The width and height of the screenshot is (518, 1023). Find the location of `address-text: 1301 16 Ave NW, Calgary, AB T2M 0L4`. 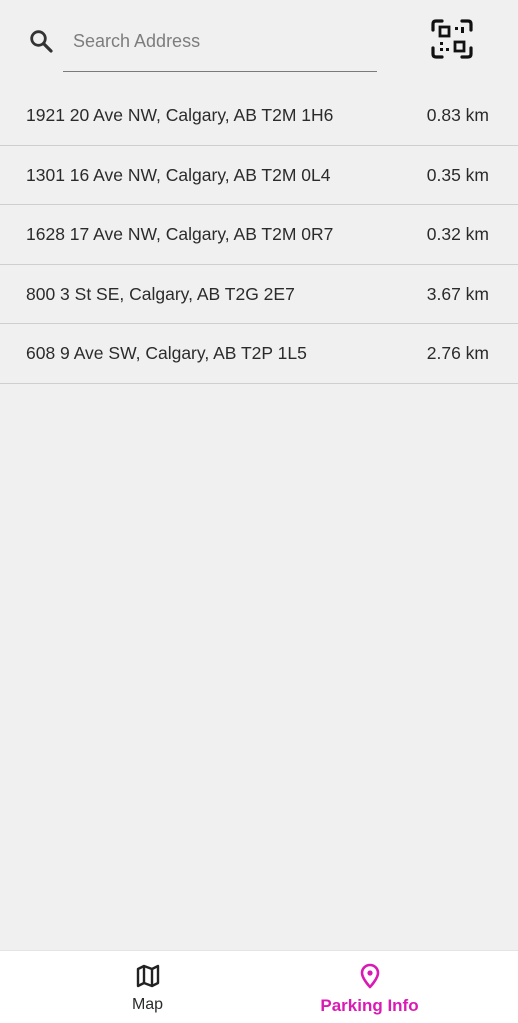

address-text: 1301 16 Ave NW, Calgary, AB T2M 0L4 is located at coordinates (178, 174).